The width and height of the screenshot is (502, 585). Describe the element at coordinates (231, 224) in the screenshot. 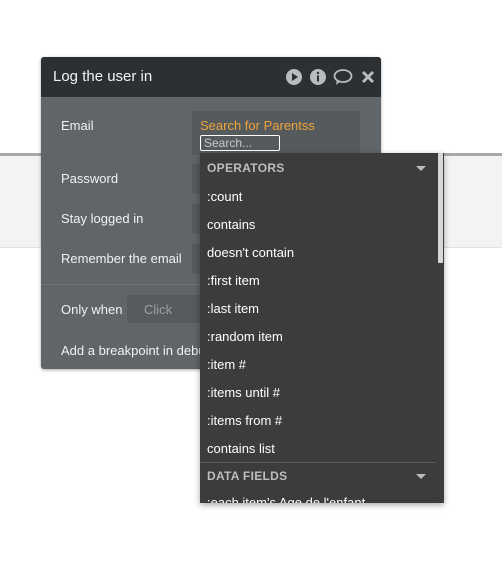

I see `operator-item: contains` at that location.